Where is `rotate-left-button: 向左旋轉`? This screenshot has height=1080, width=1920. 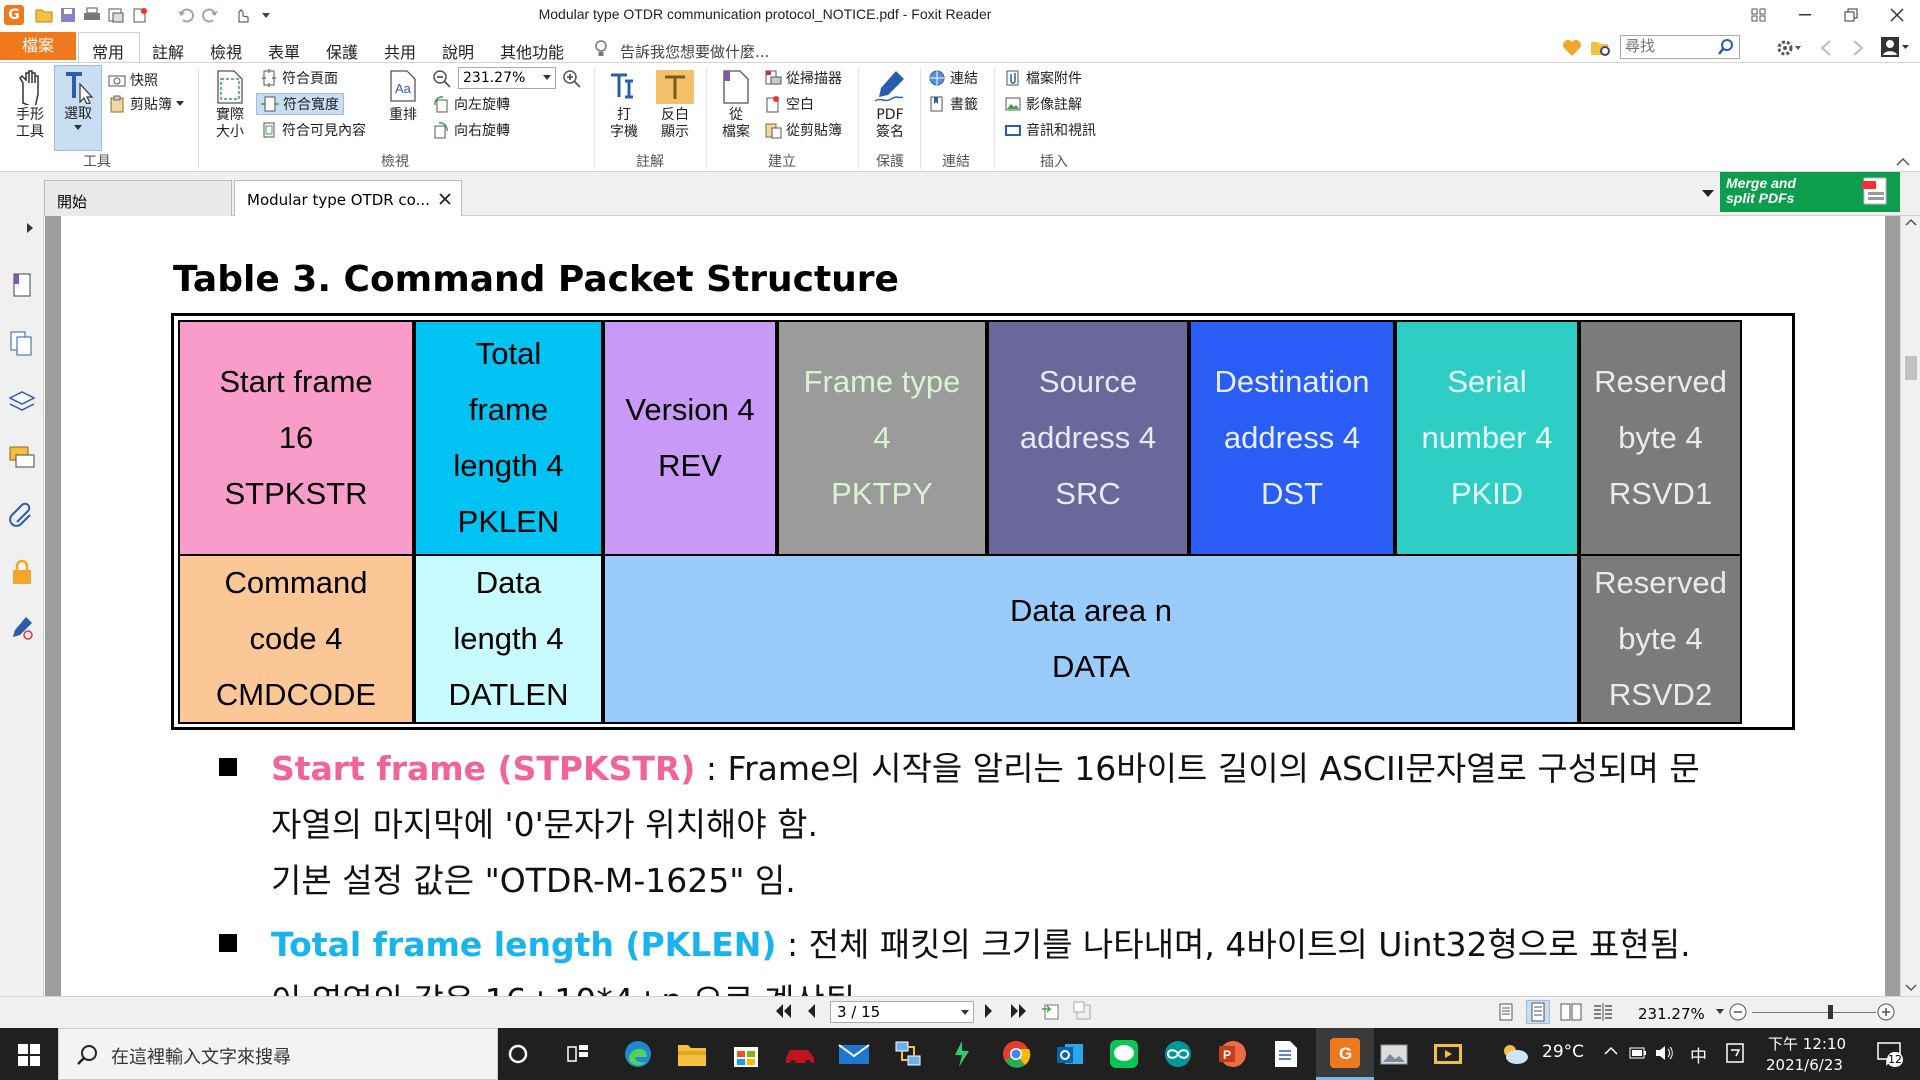 rotate-left-button: 向左旋轉 is located at coordinates (471, 104).